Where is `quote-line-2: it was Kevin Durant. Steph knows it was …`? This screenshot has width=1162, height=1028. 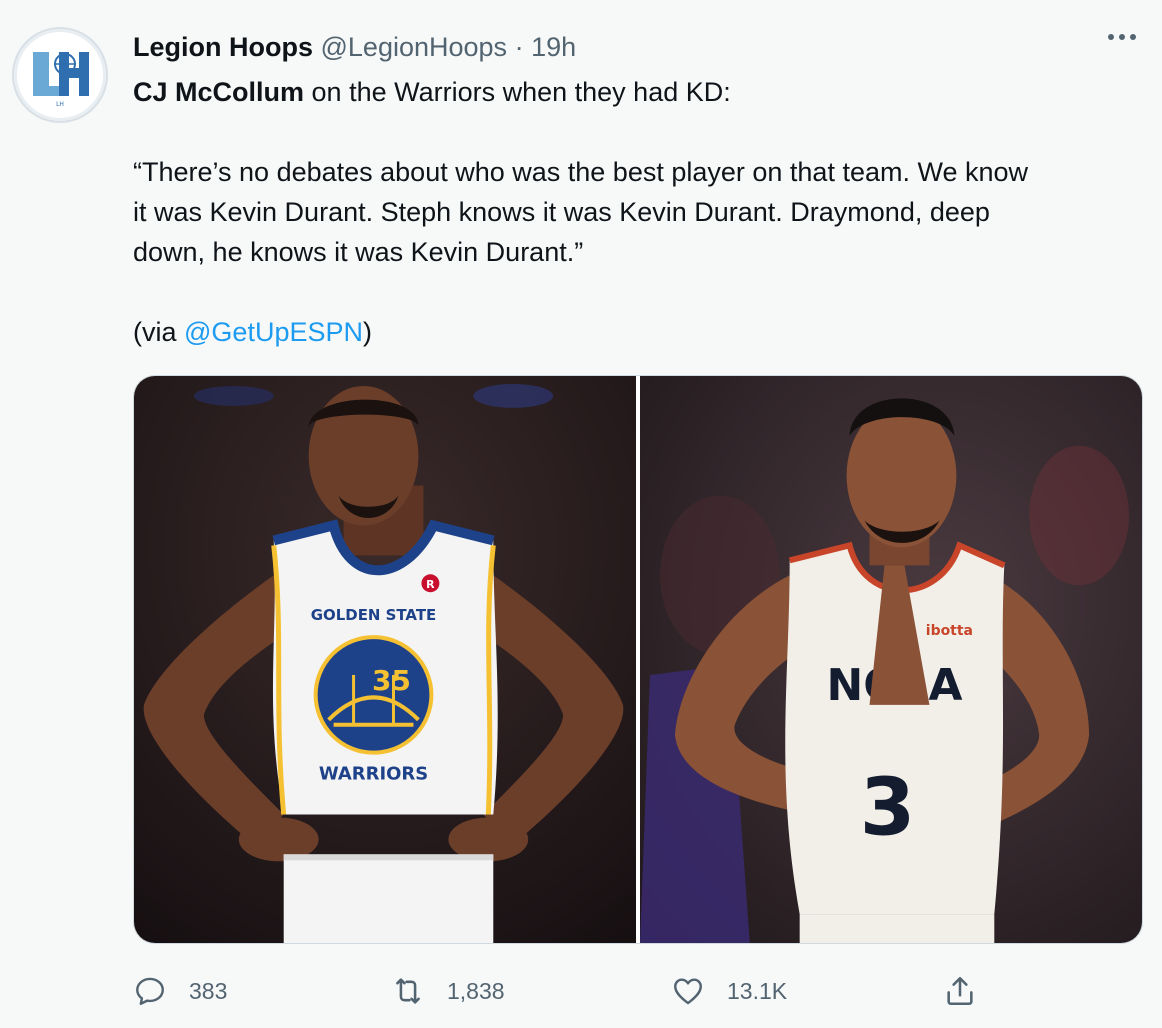
quote-line-2: it was Kevin Durant. Steph knows it was … is located at coordinates (561, 212).